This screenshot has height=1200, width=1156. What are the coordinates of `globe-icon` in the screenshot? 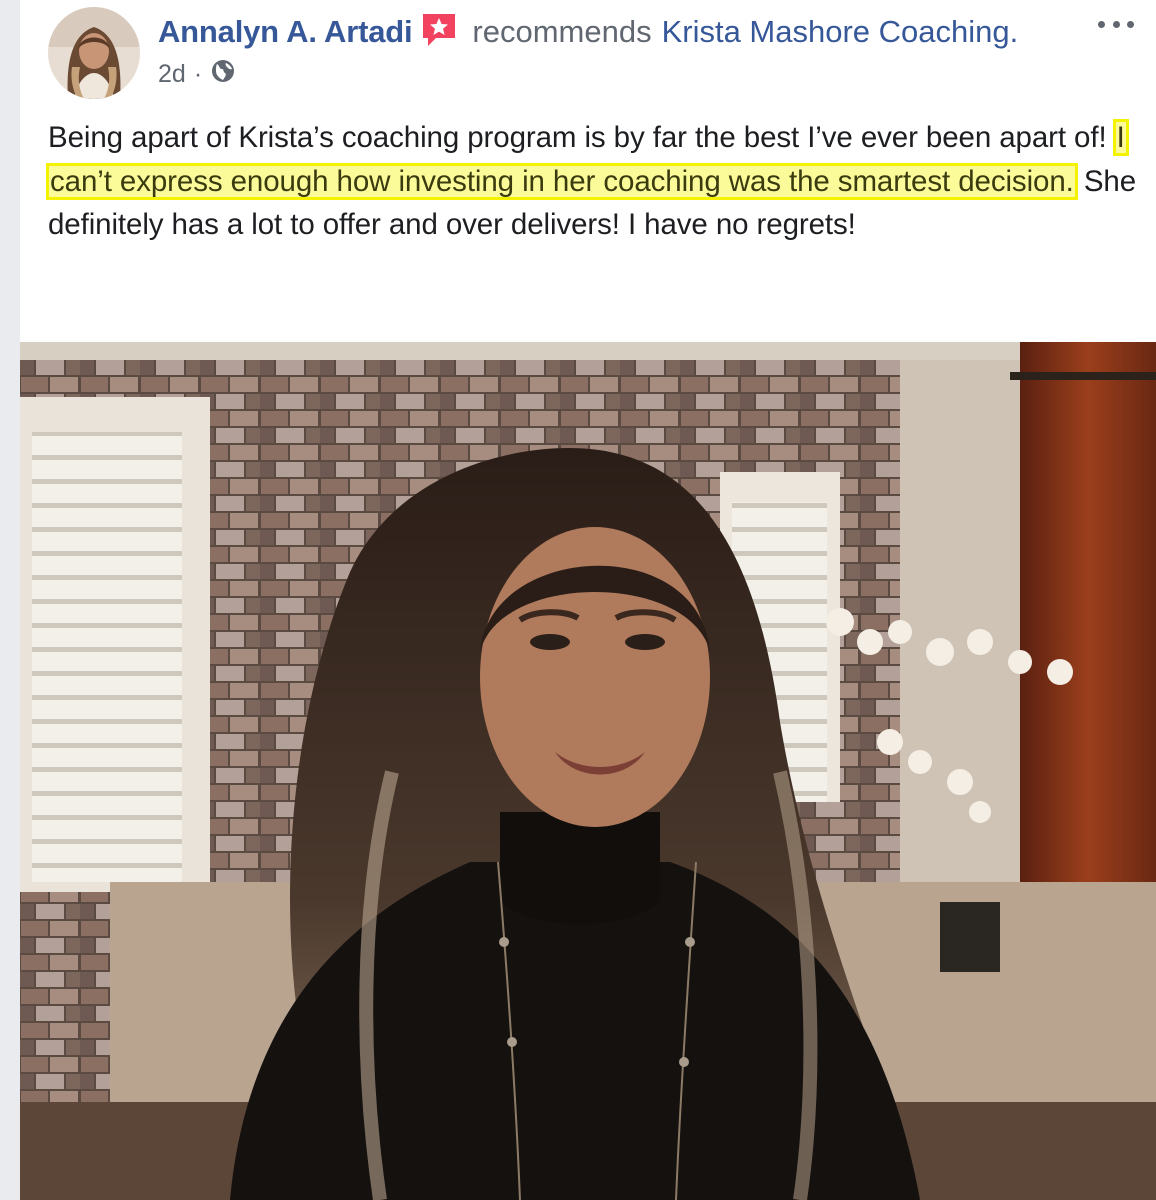 It's located at (223, 74).